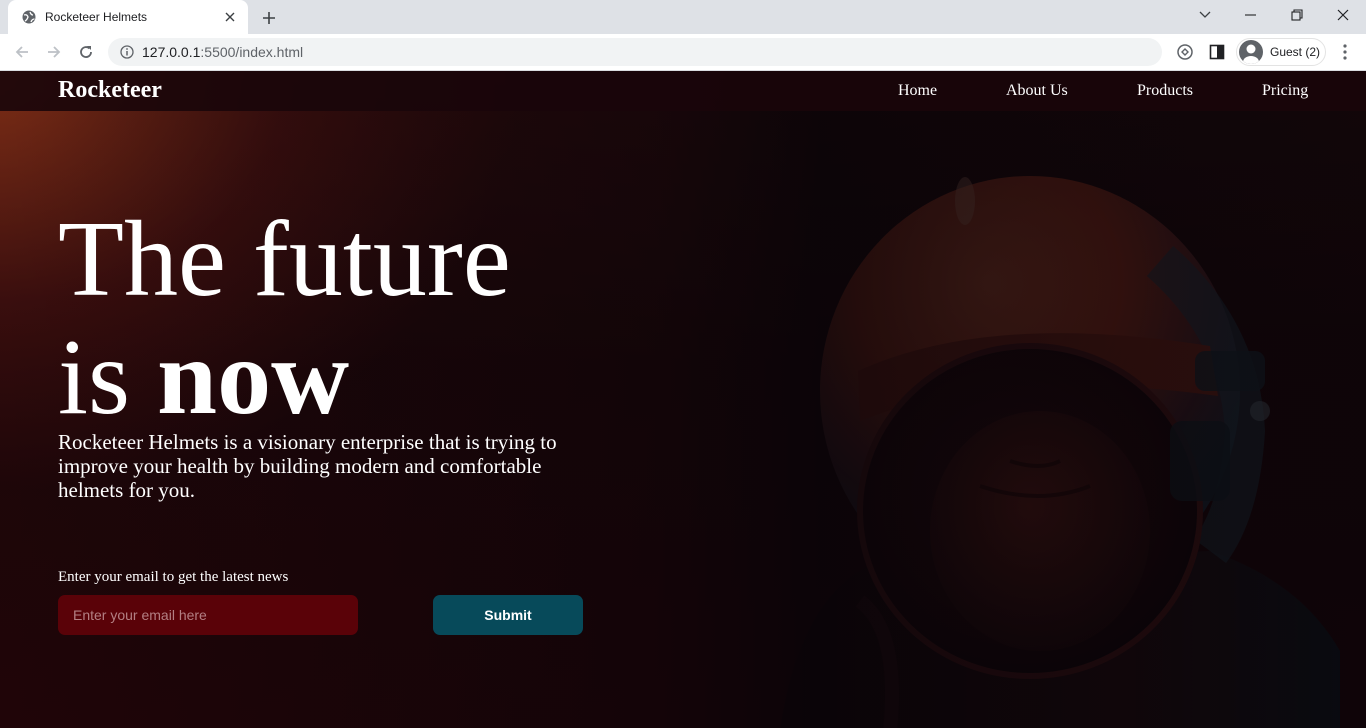 This screenshot has width=1366, height=728. I want to click on nav-link-about-us: About Us, so click(1037, 91).